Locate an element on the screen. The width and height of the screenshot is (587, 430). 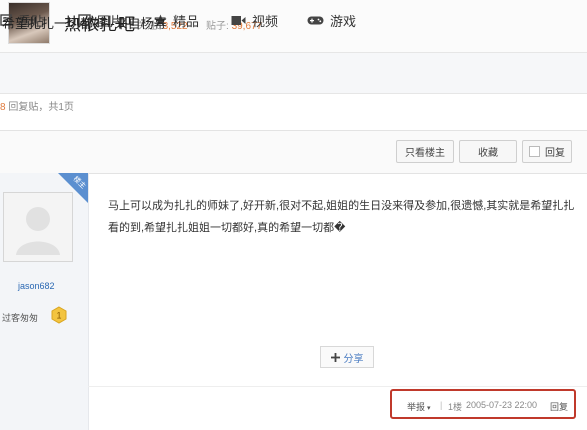
thread-title: 希望扎扎一切都好--来自杨幂 is located at coordinates (84, 23).